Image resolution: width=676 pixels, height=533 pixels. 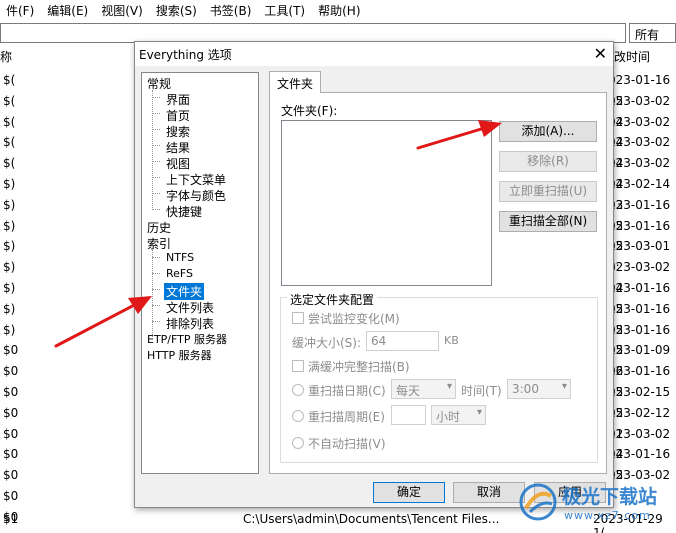 What do you see at coordinates (539, 389) in the screenshot?
I see `rescan-time-select: 3:00 ▾` at bounding box center [539, 389].